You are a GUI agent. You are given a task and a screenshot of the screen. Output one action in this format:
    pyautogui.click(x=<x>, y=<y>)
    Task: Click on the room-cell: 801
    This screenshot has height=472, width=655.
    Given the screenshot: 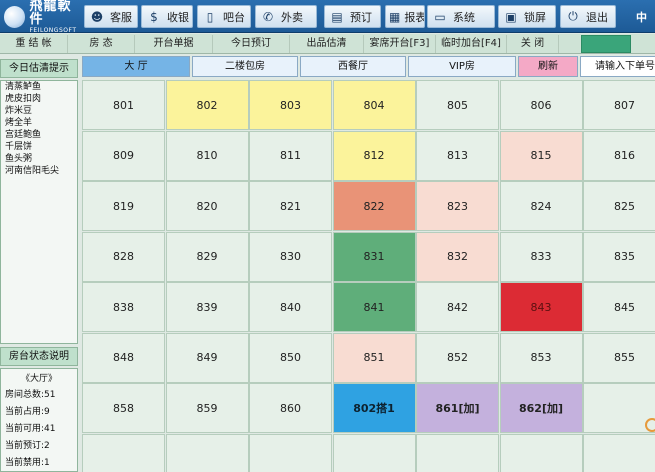 What is the action you would take?
    pyautogui.click(x=123, y=105)
    